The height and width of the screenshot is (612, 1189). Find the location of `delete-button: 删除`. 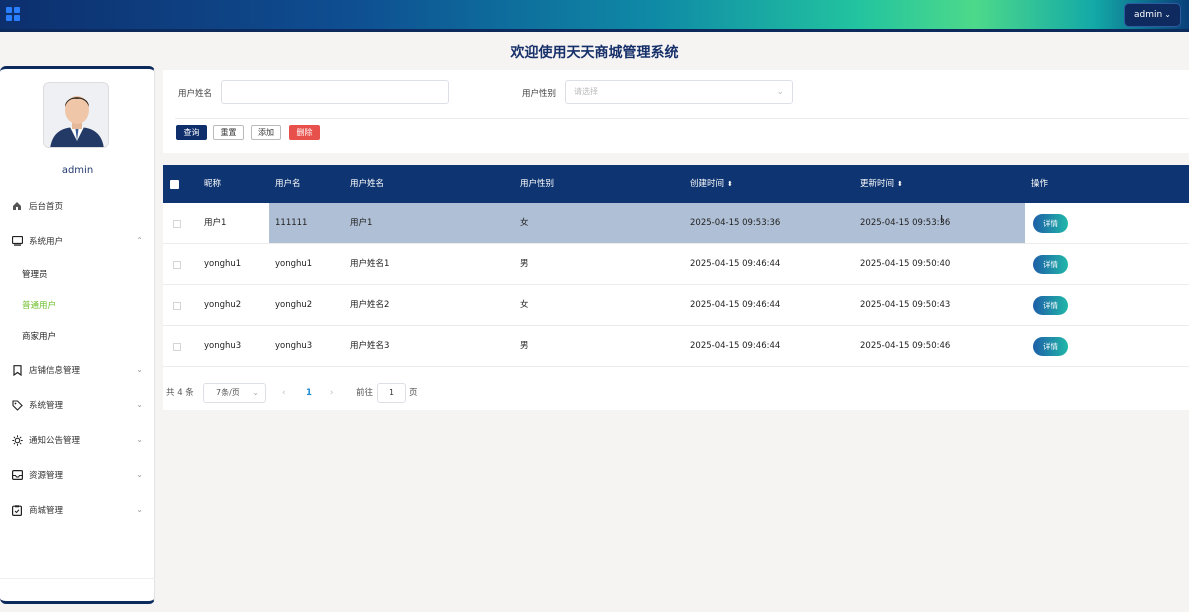

delete-button: 删除 is located at coordinates (304, 132).